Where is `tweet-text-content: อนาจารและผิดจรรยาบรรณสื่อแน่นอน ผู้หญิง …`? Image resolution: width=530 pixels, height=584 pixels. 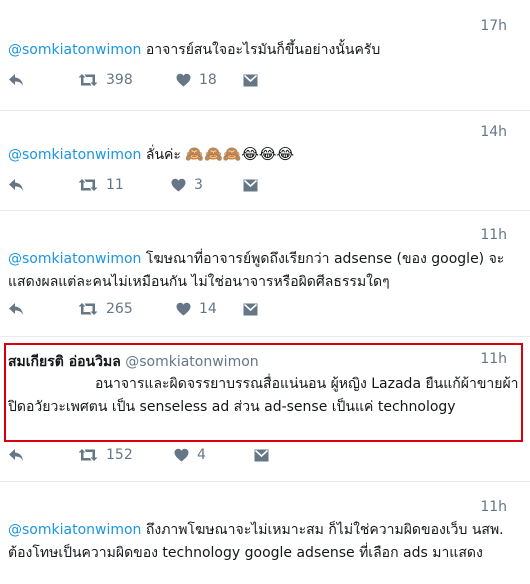
tweet-text-content: อนาจารและผิดจรรยาบรรณสื่อแน่นอน ผู้หญิง … is located at coordinates (263, 395).